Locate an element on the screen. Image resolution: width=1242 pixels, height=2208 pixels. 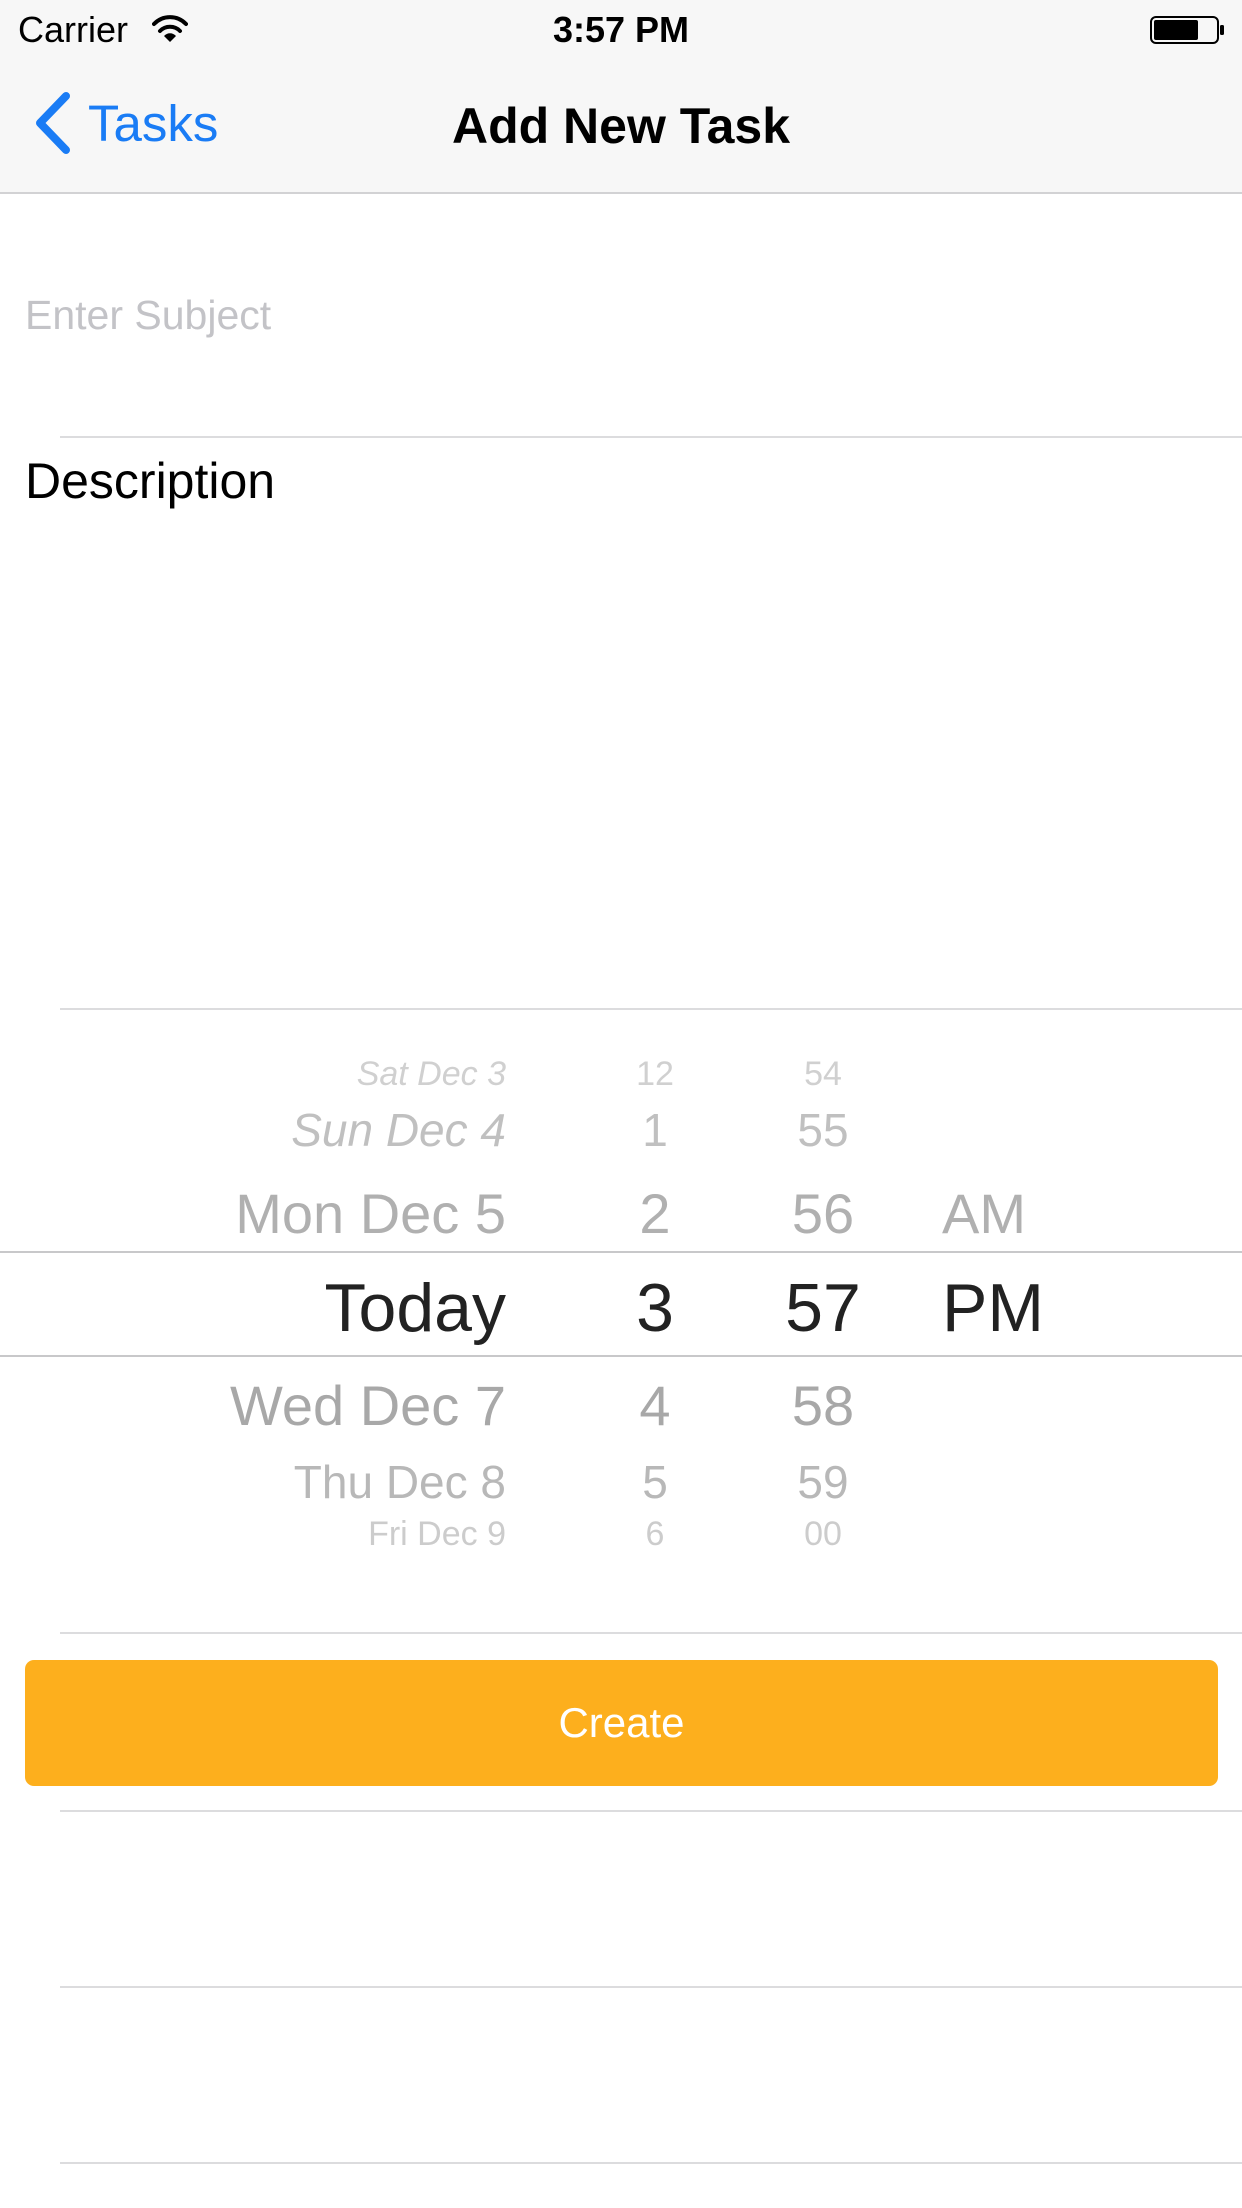
picker-minute-column: 54 55 56 57 58 59 00 is located at coordinates (823, 1300).